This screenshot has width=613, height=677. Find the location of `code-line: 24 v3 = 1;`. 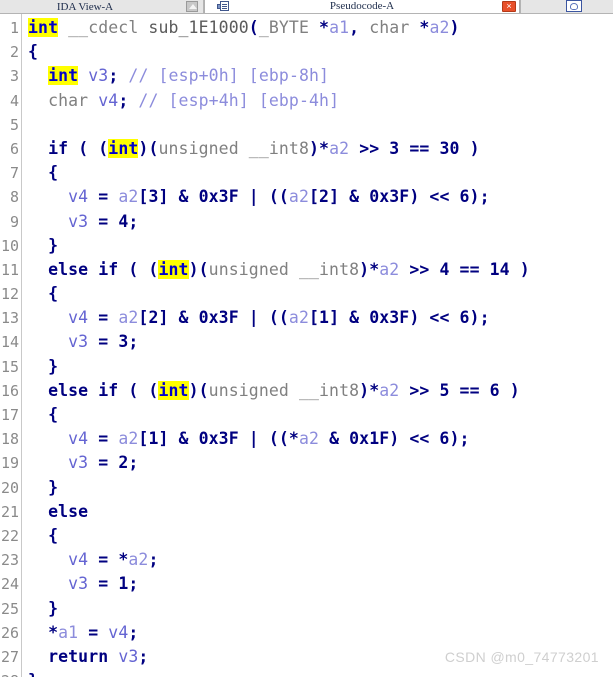

code-line: 24 v3 = 1; is located at coordinates (306, 584).